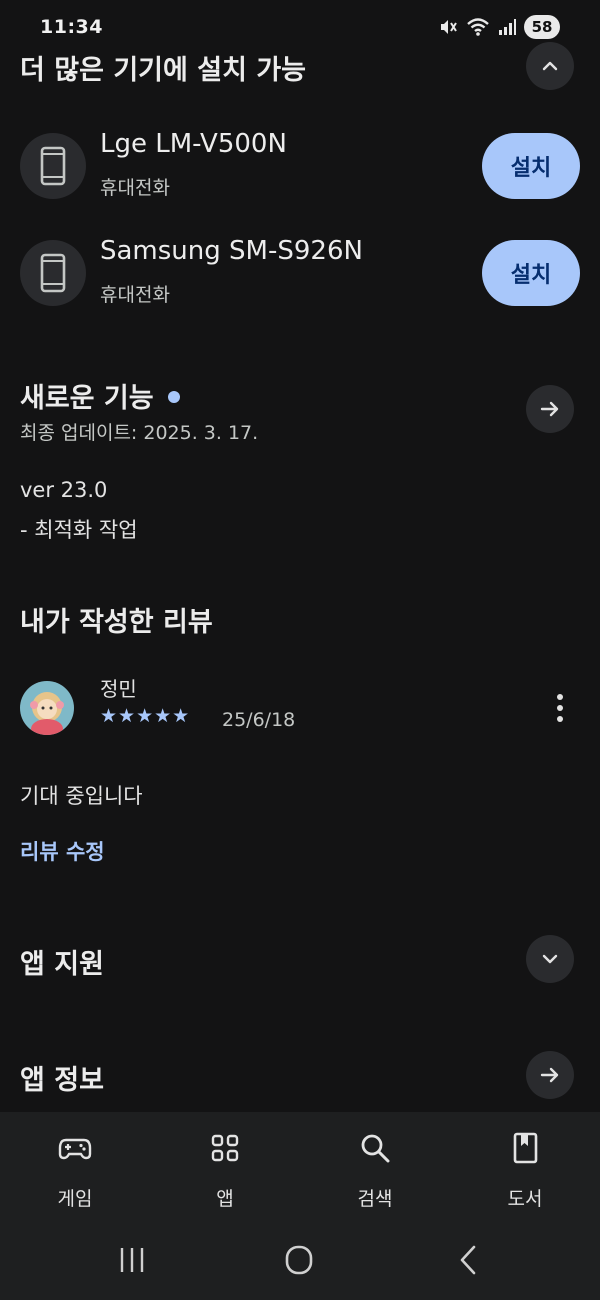 The width and height of the screenshot is (600, 1300). What do you see at coordinates (225, 1148) in the screenshot?
I see `apps-grid-icon` at bounding box center [225, 1148].